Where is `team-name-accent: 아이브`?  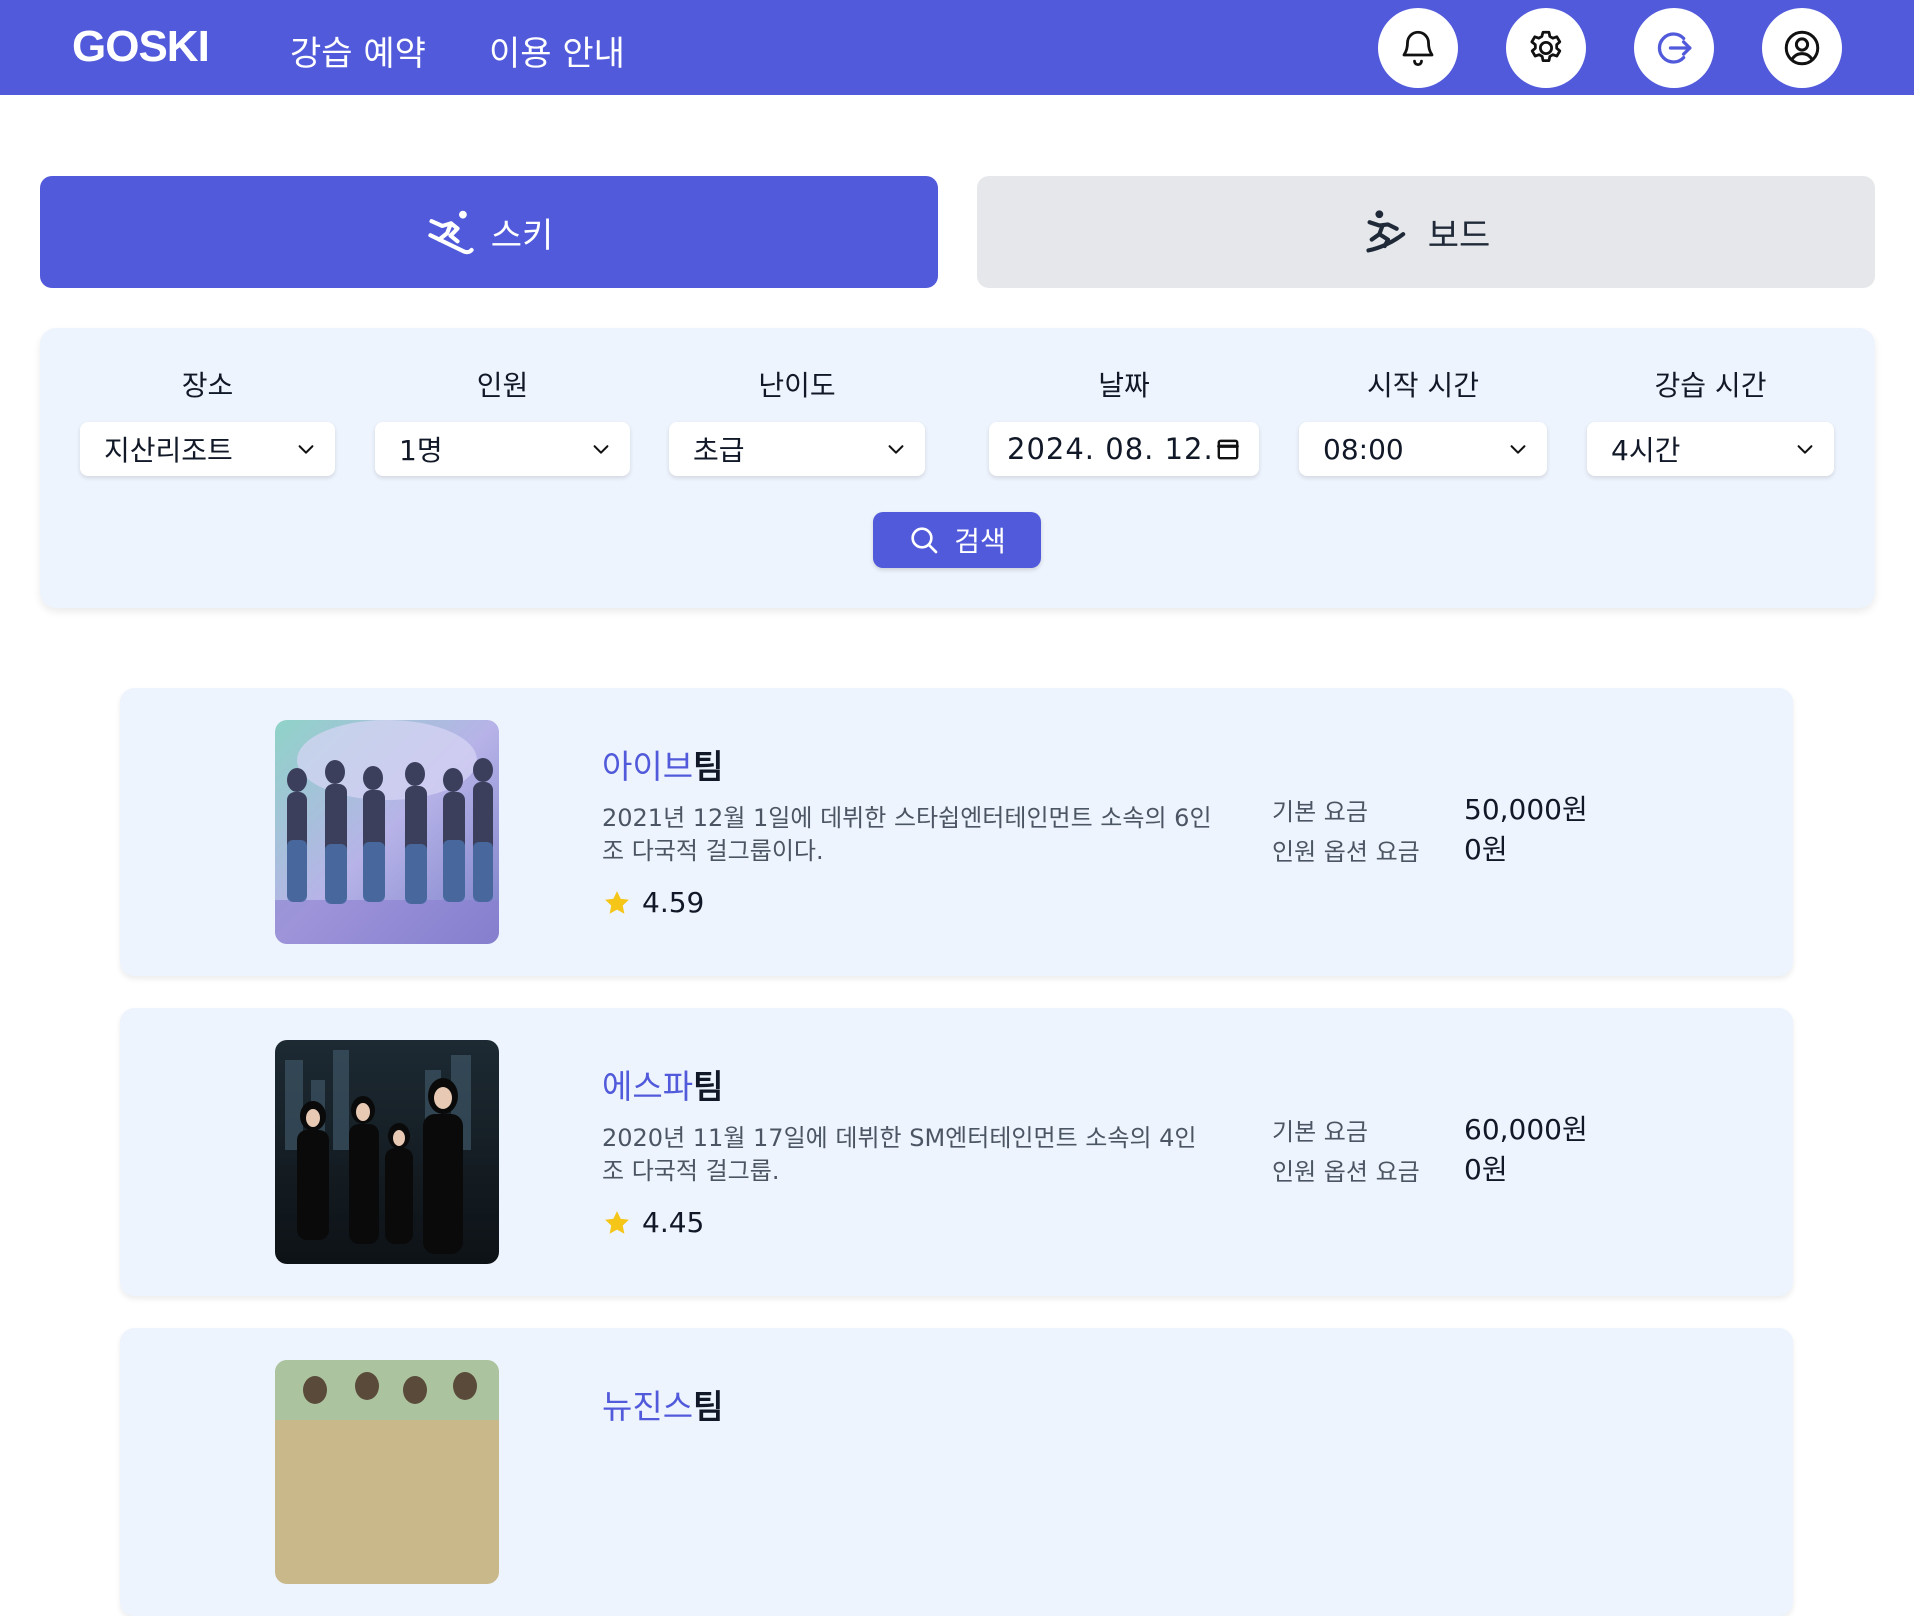
team-name-accent: 아이브 is located at coordinates (648, 766).